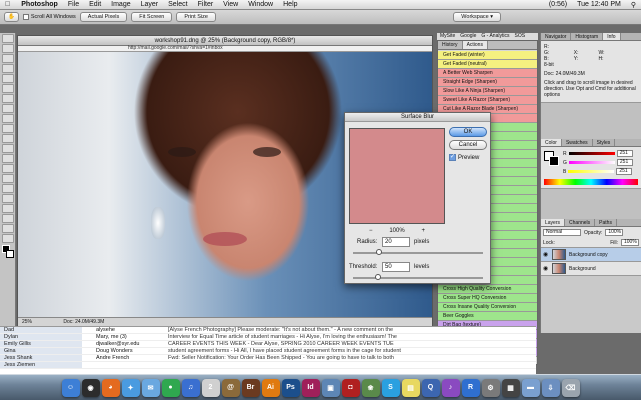 The width and height of the screenshot is (641, 400). I want to click on fill-field: 100%, so click(630, 242).